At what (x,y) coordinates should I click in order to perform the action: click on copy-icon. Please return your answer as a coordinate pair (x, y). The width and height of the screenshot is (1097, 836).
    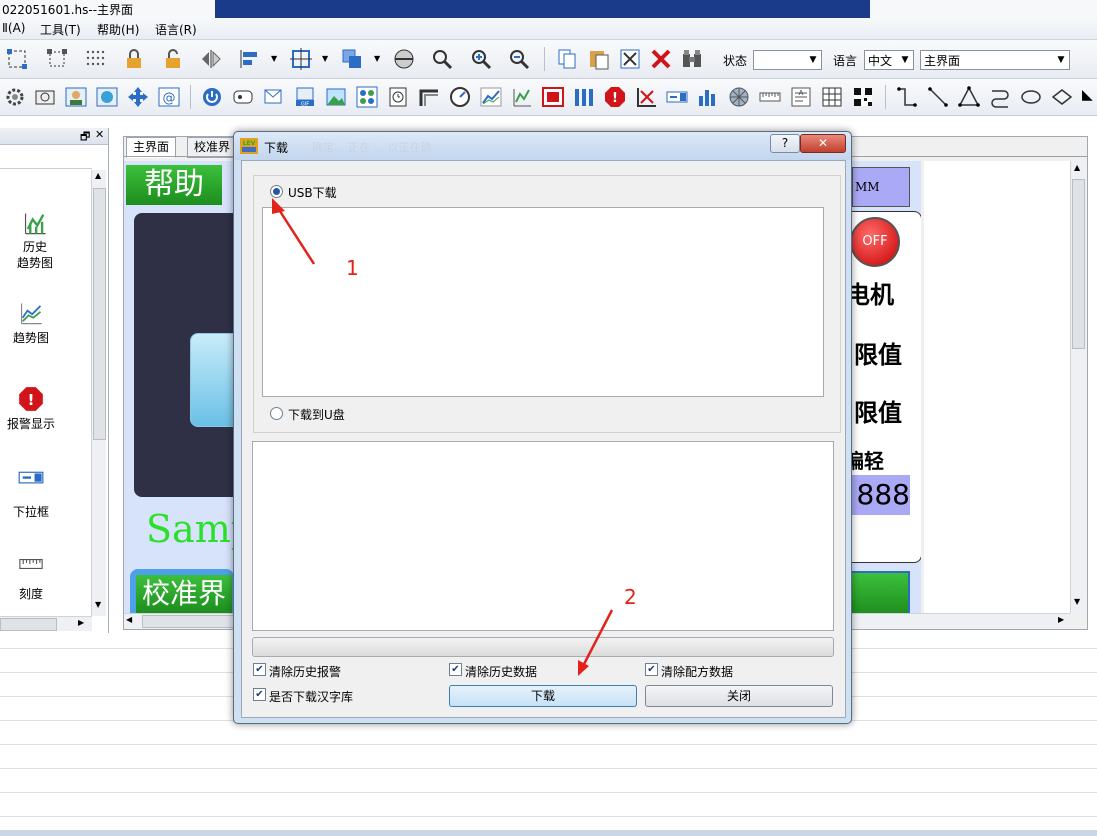
    Looking at the image, I should click on (567, 59).